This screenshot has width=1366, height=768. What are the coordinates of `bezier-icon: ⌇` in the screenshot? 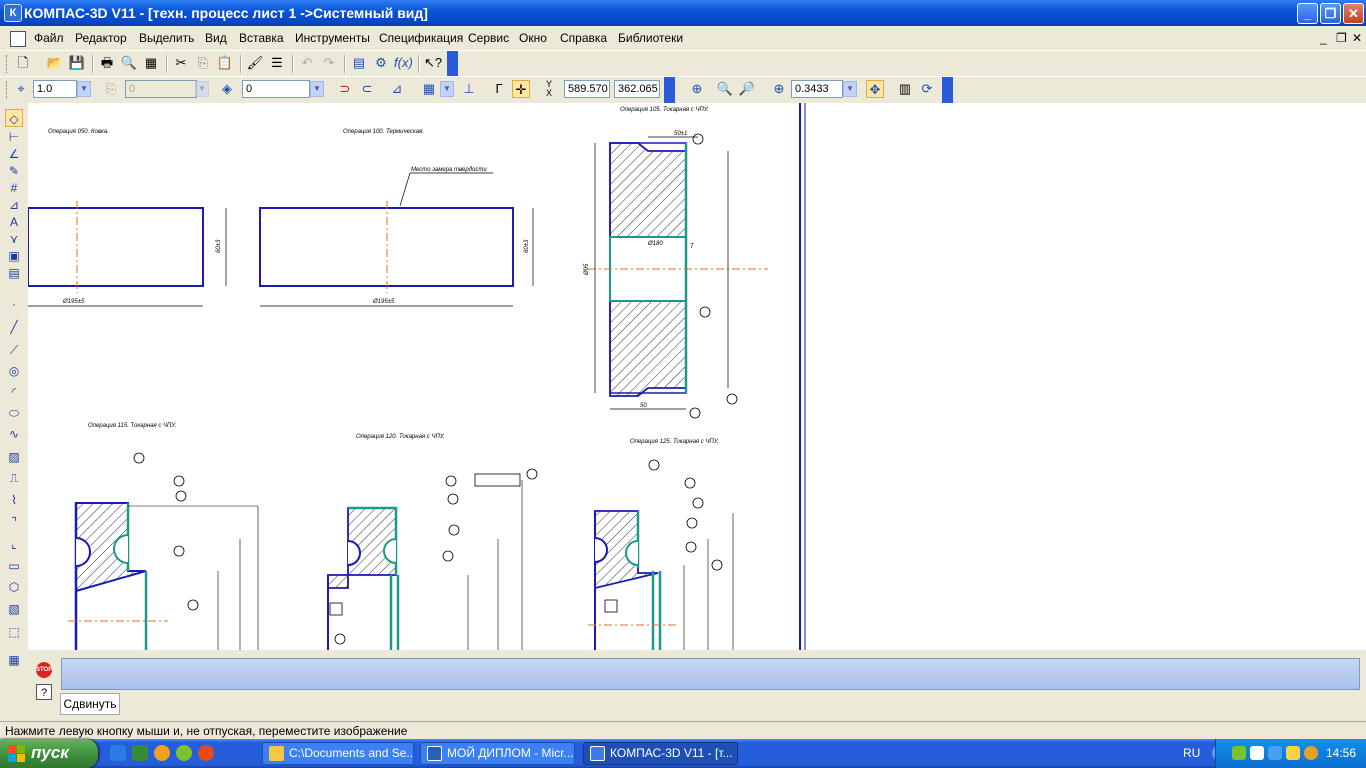 It's located at (14, 500).